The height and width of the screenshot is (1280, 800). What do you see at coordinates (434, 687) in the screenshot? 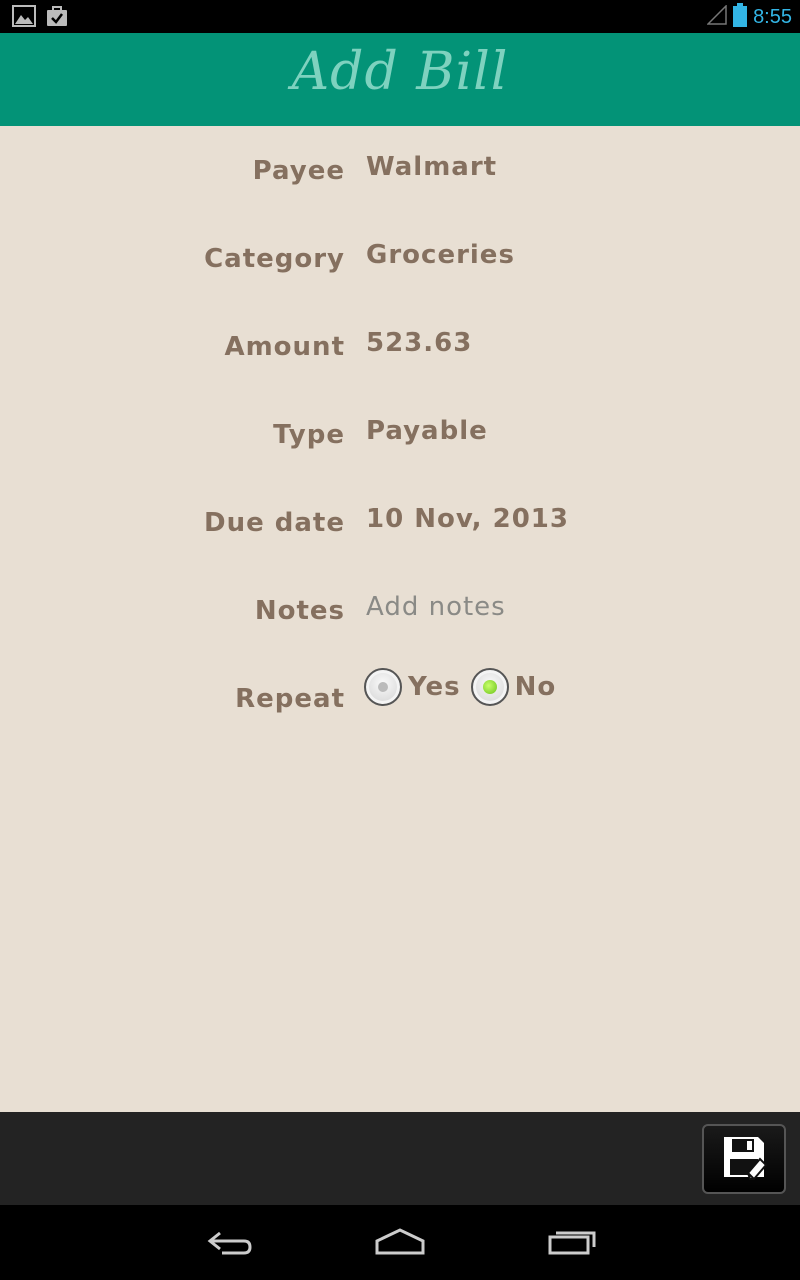
I see `repeat-yes-label: Yes` at bounding box center [434, 687].